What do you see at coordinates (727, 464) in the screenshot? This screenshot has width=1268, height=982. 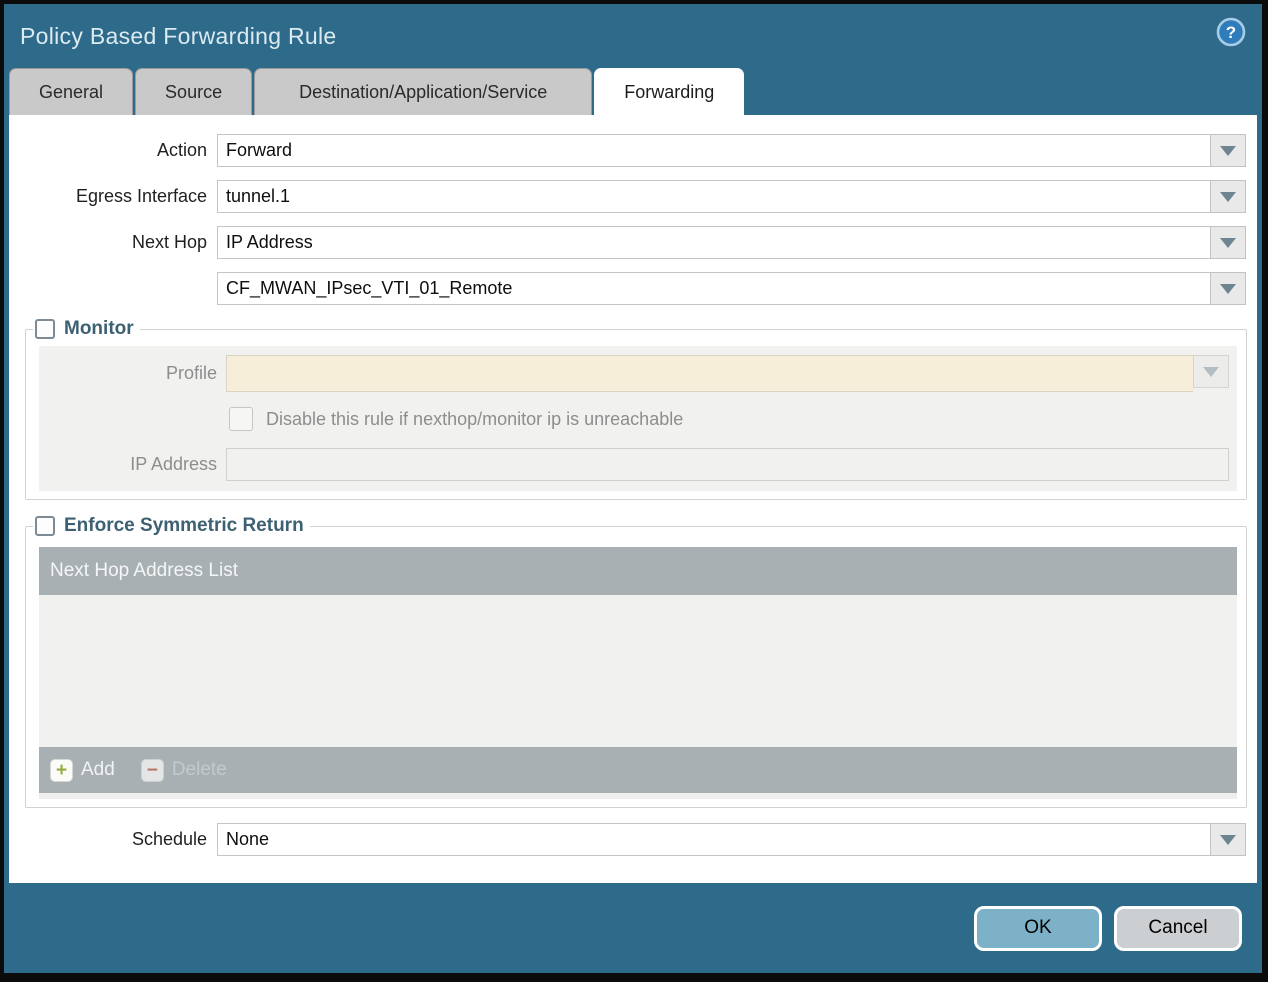 I see `monitor-ip-address-input` at bounding box center [727, 464].